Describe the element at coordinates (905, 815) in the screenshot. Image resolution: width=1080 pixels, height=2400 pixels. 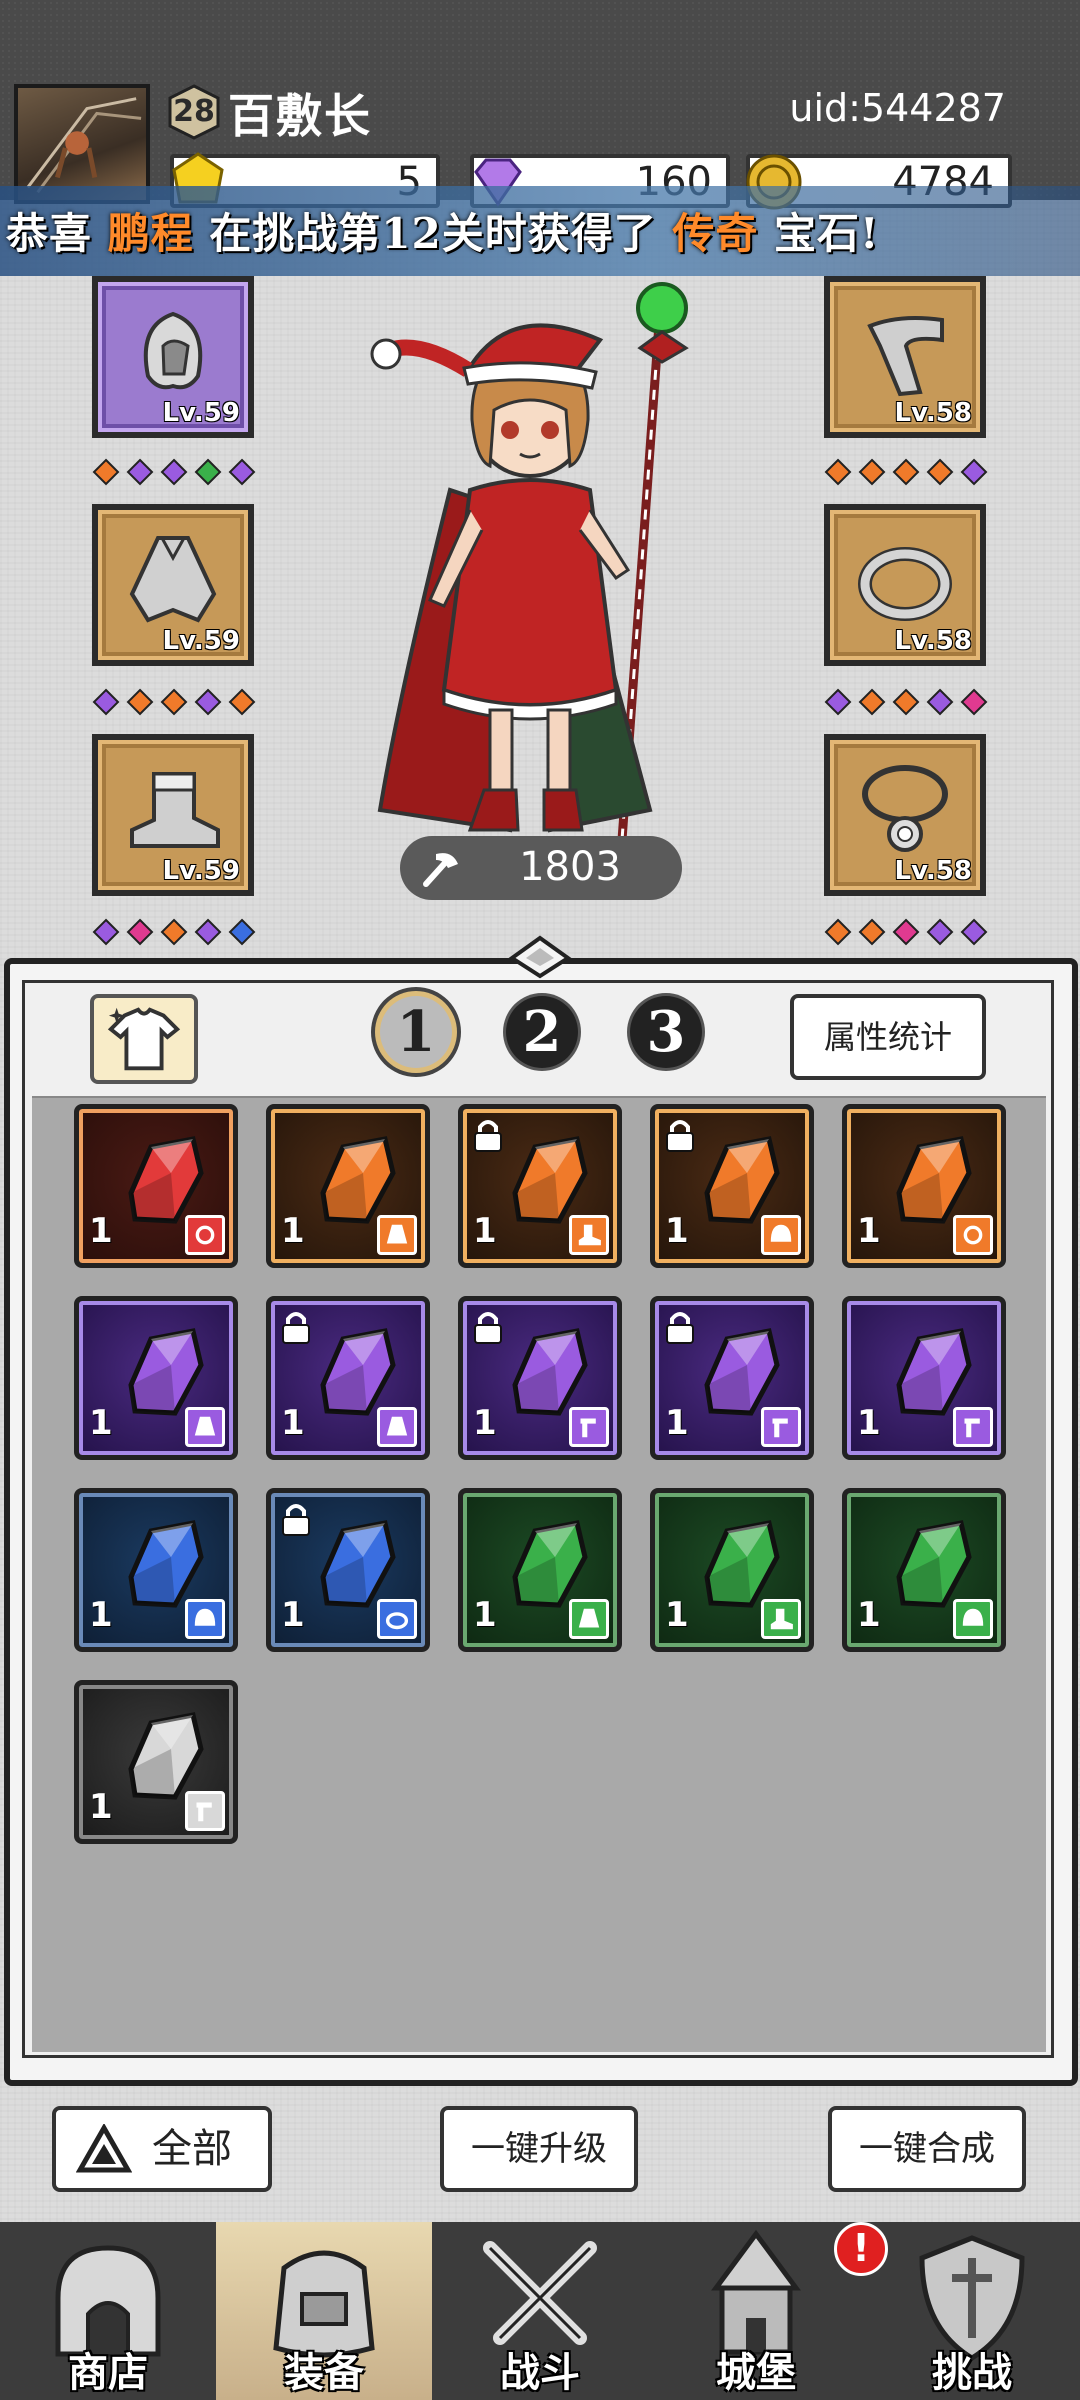
I see `equip-slot-necklace: Lv.58` at that location.